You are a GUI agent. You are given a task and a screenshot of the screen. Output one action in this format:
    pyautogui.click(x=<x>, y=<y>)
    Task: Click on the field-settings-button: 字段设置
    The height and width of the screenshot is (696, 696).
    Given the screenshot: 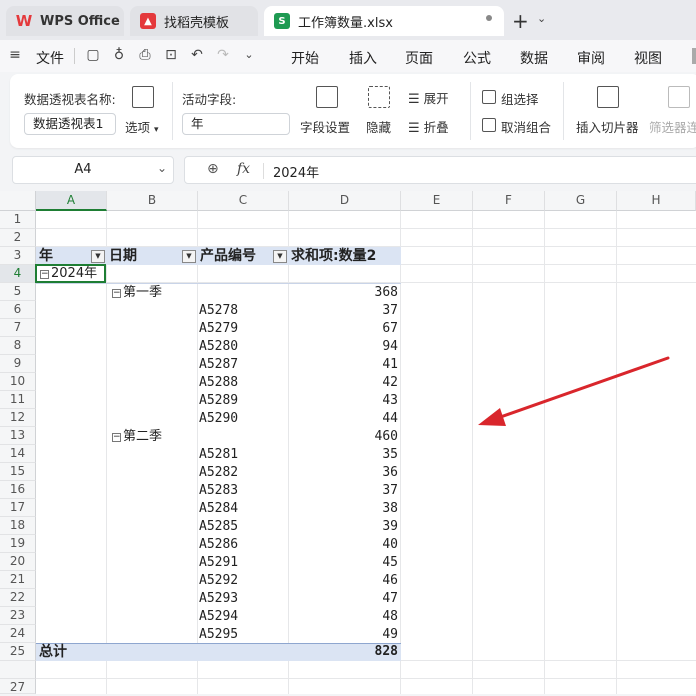 What is the action you would take?
    pyautogui.click(x=325, y=126)
    